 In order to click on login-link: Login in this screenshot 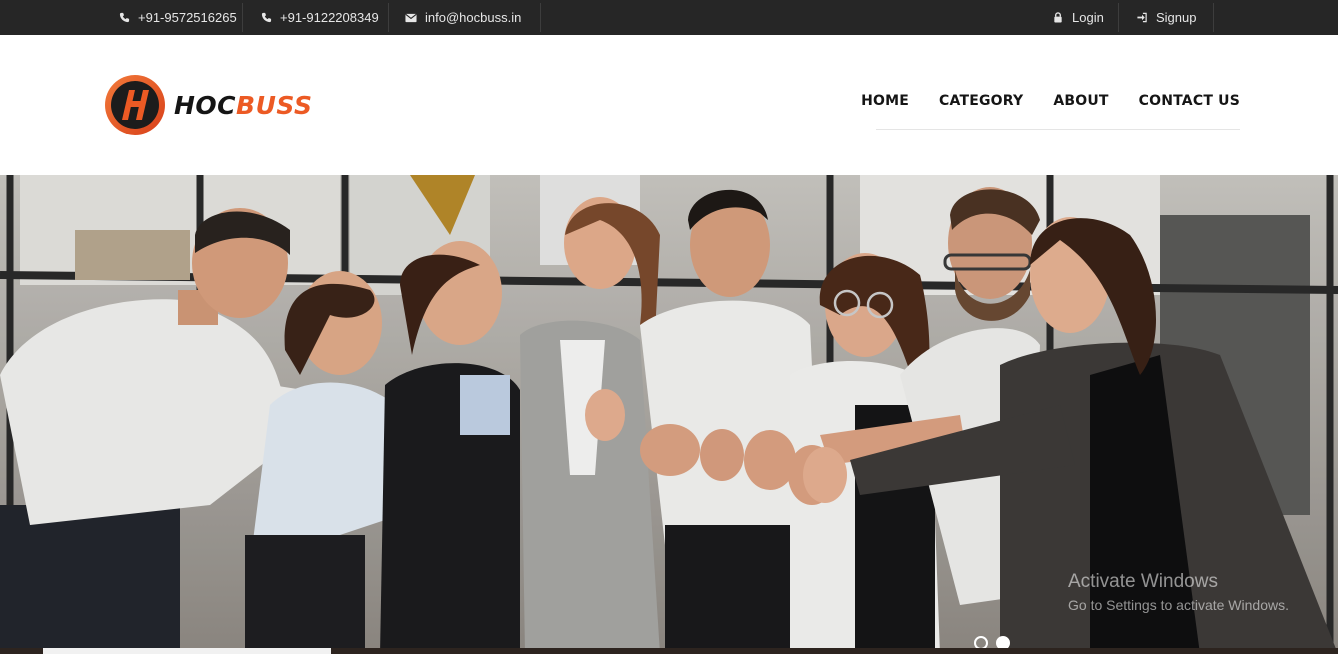, I will do `click(1078, 17)`.